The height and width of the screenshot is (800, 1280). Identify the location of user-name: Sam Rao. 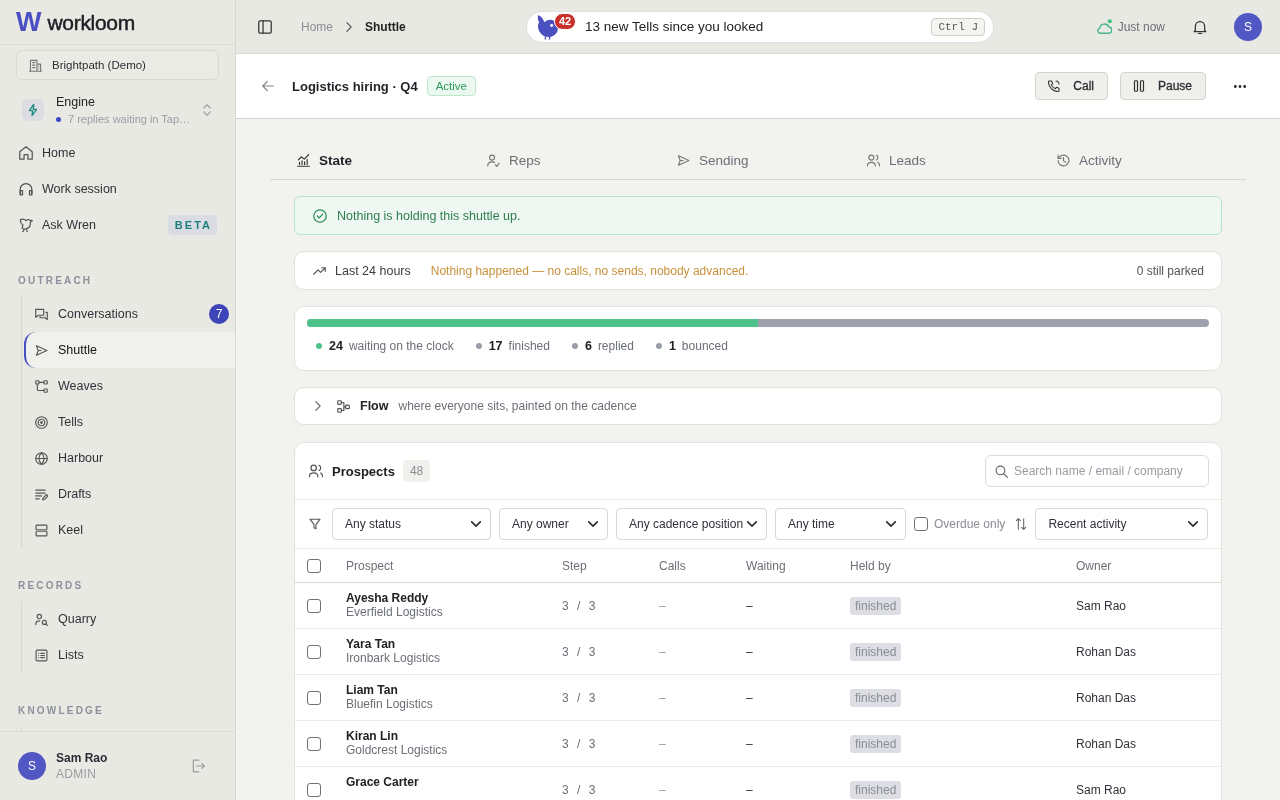
(82, 758).